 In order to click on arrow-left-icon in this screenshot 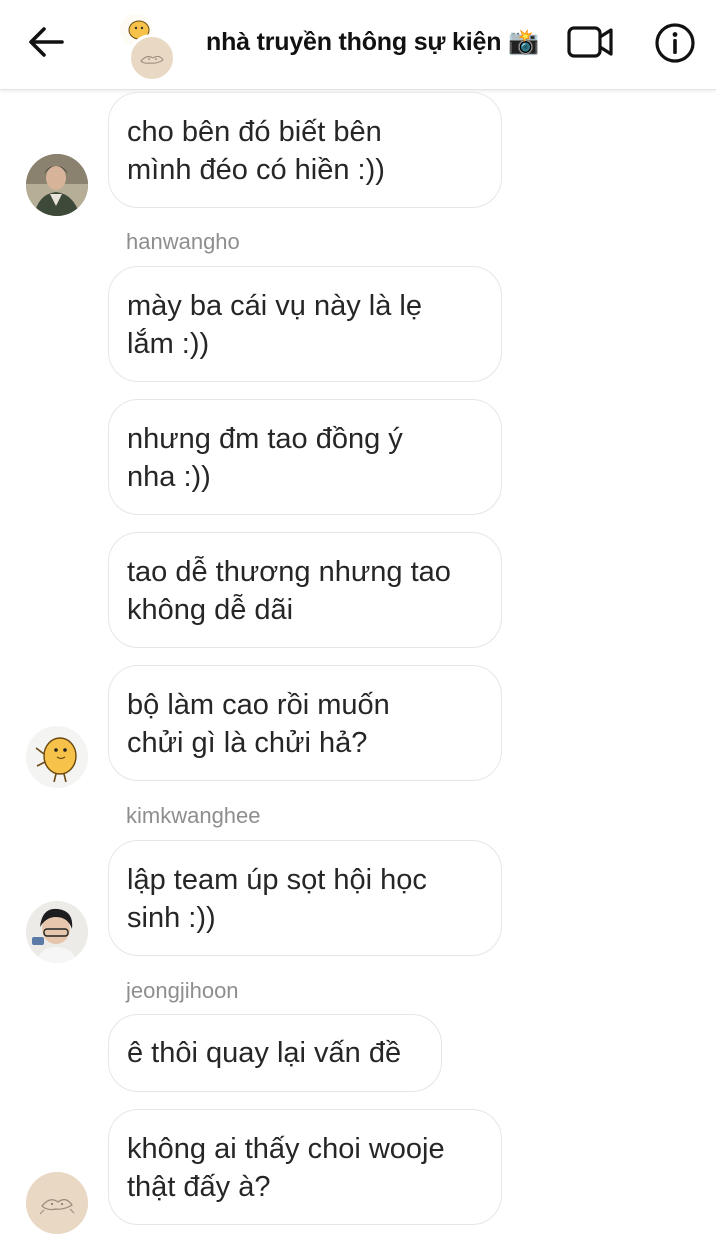, I will do `click(46, 42)`.